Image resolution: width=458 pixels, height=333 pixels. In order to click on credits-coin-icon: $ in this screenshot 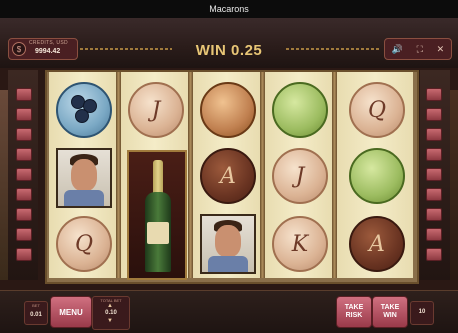, I will do `click(19, 49)`.